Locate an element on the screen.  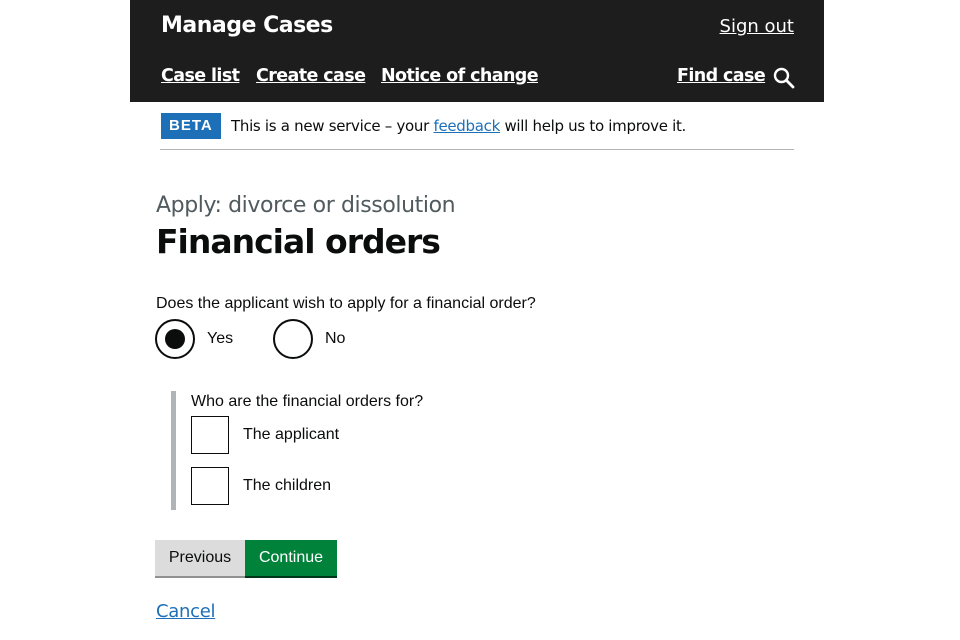
feedback-link: feedback is located at coordinates (466, 126).